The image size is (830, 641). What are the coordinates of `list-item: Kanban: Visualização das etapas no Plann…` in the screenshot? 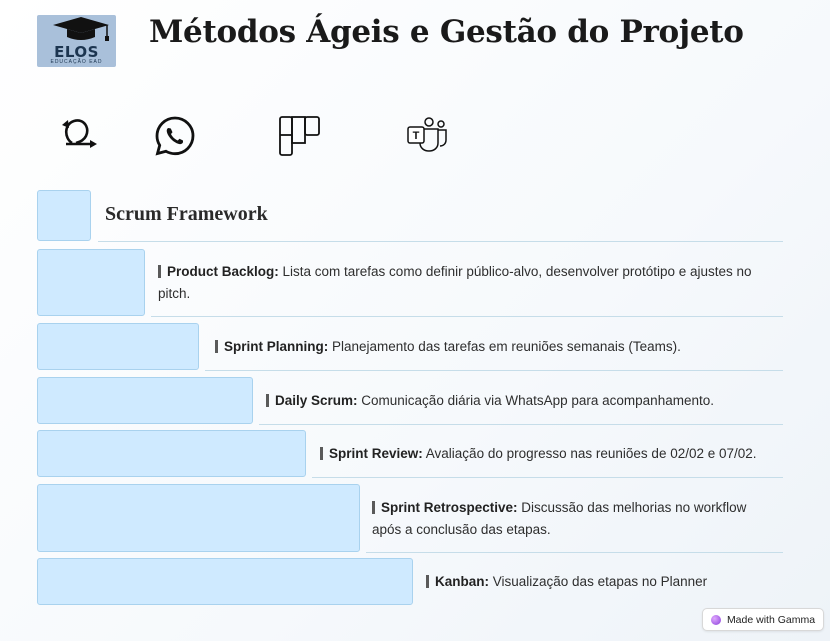 It's located at (603, 582).